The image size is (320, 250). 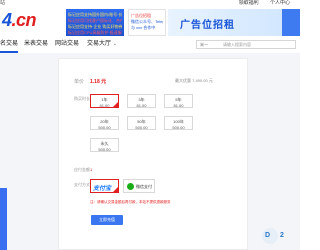 I want to click on topbar-left-text: 站, so click(x=3, y=3).